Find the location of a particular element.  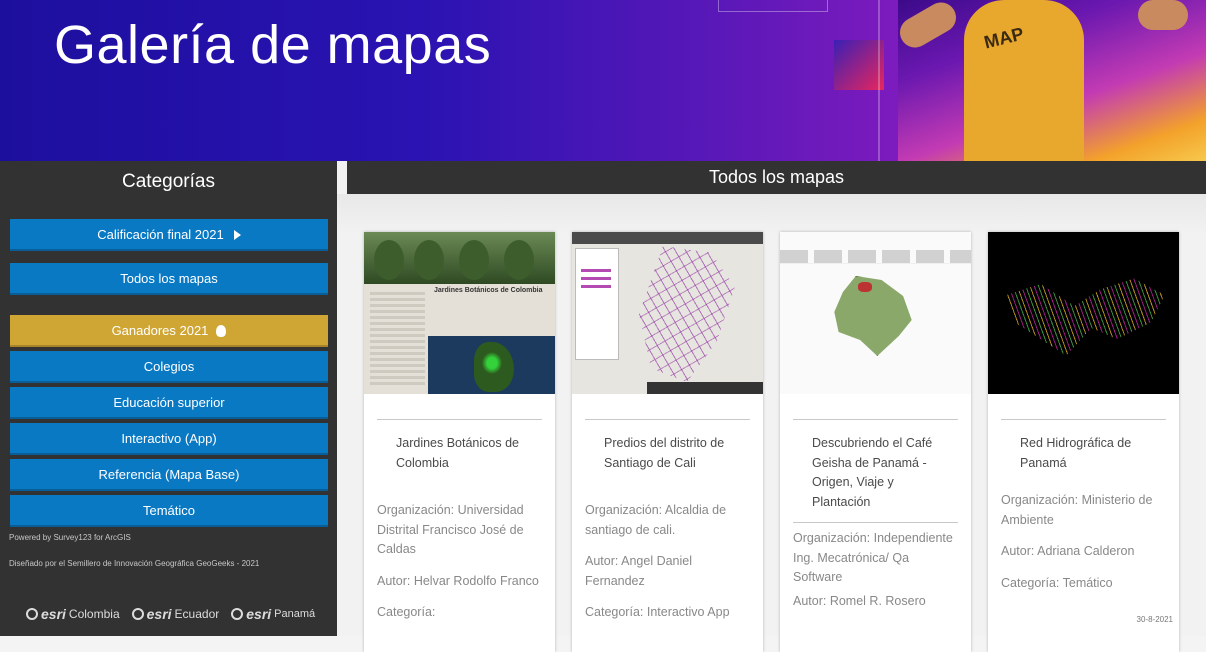

partner-logos: esri Colombia esri Ecuador esri Panamá is located at coordinates (170, 614).